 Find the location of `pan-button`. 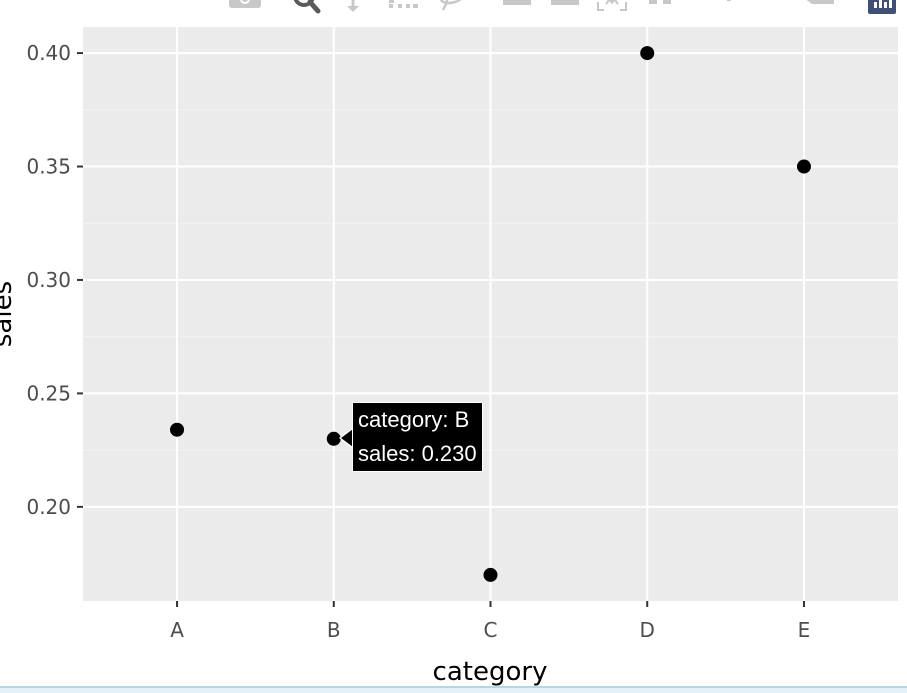

pan-button is located at coordinates (353, 6).